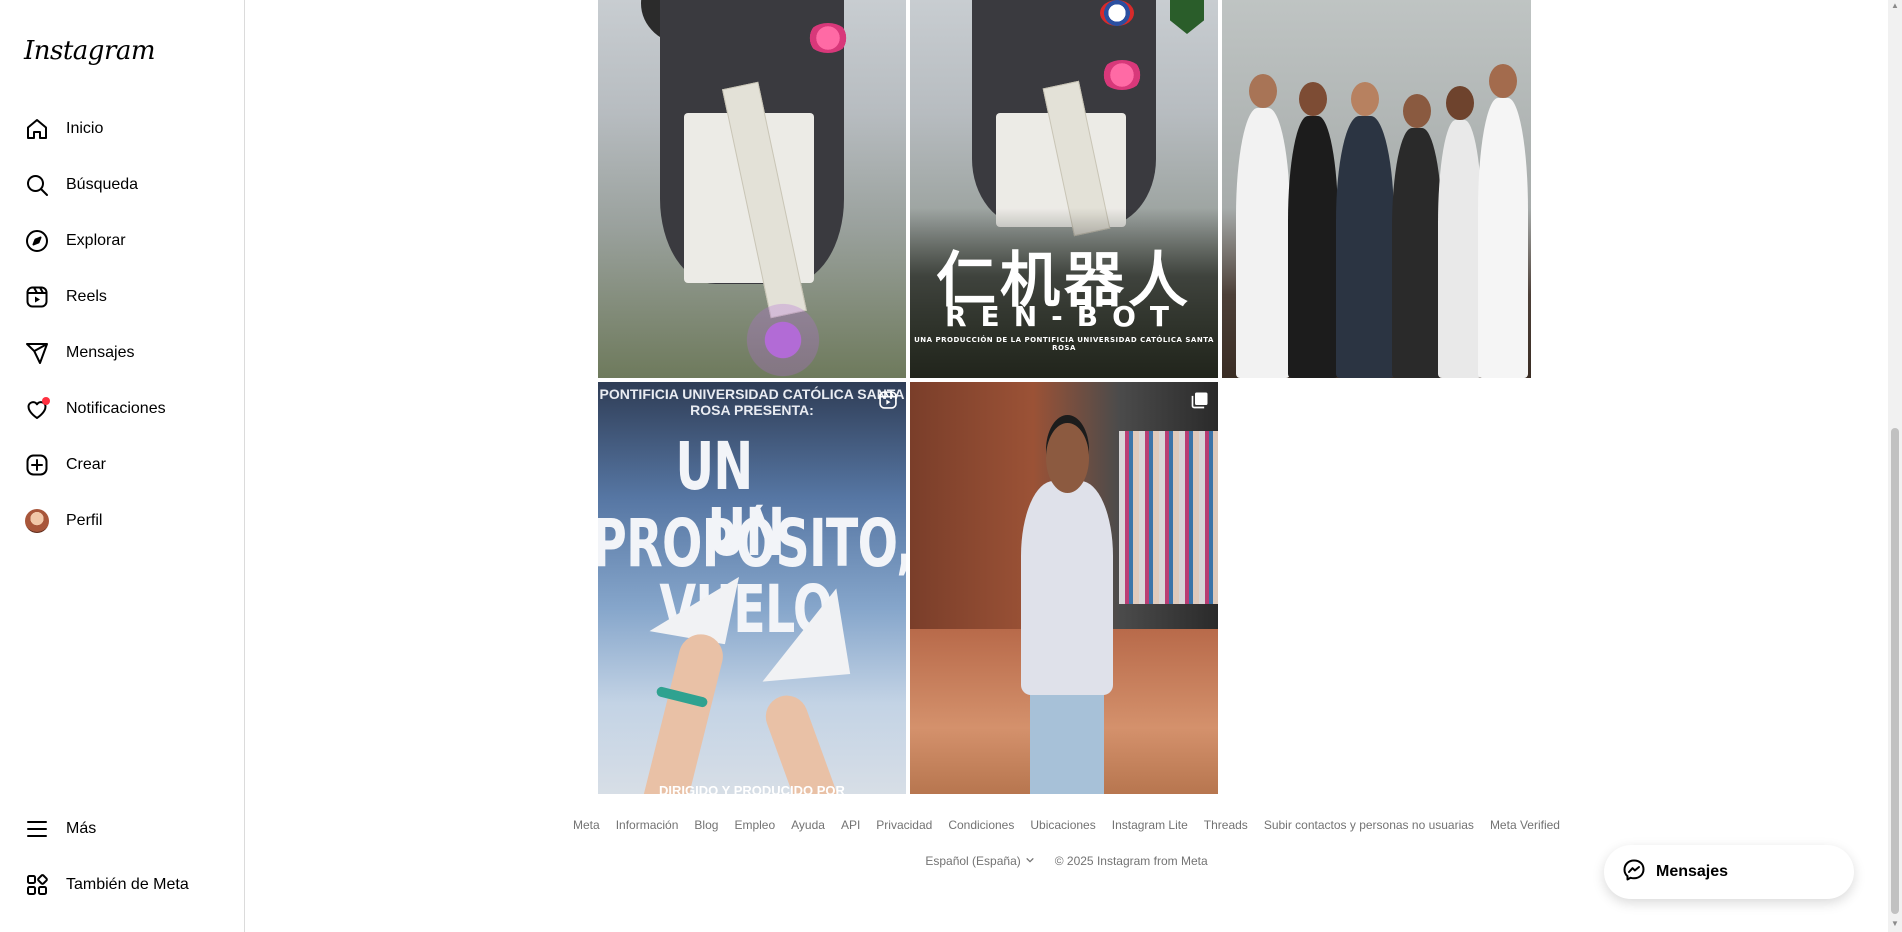 The height and width of the screenshot is (932, 1902). What do you see at coordinates (96, 240) in the screenshot?
I see `sidebar-item-label: Explorar` at bounding box center [96, 240].